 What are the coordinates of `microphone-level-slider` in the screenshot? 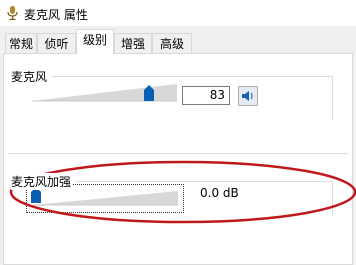 It's located at (105, 93).